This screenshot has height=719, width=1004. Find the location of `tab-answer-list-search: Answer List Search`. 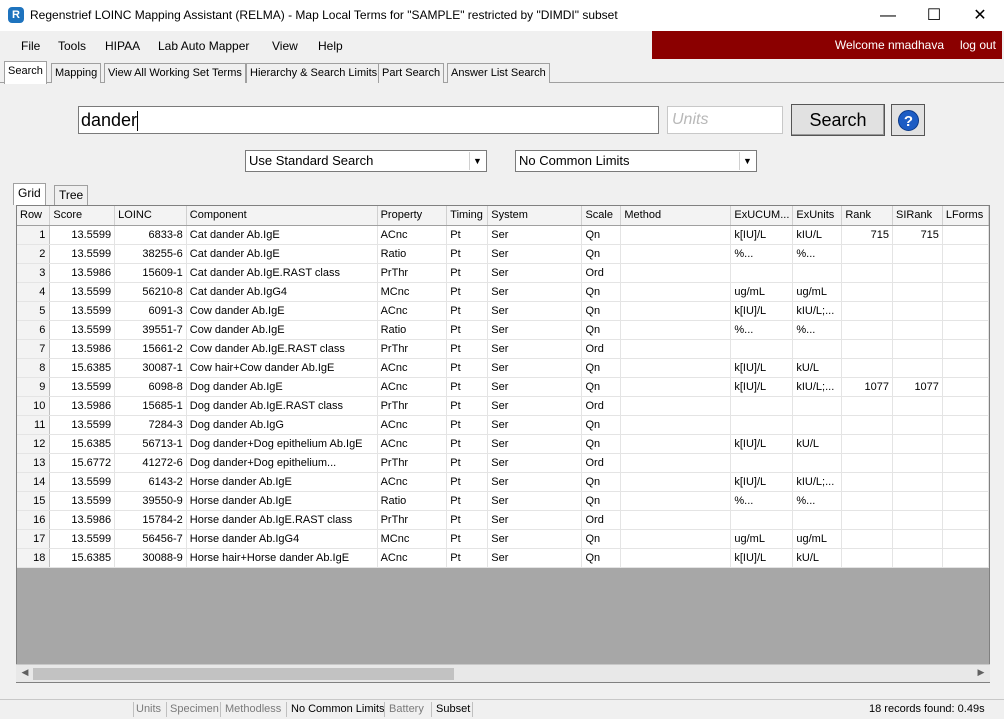

tab-answer-list-search: Answer List Search is located at coordinates (498, 73).